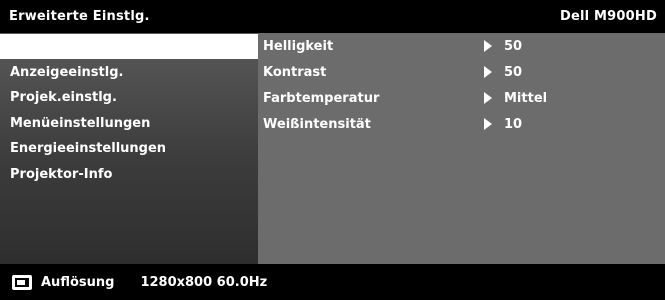 The width and height of the screenshot is (665, 300). I want to click on sidebar-item-label: Bildeinstellungen, so click(74, 46).